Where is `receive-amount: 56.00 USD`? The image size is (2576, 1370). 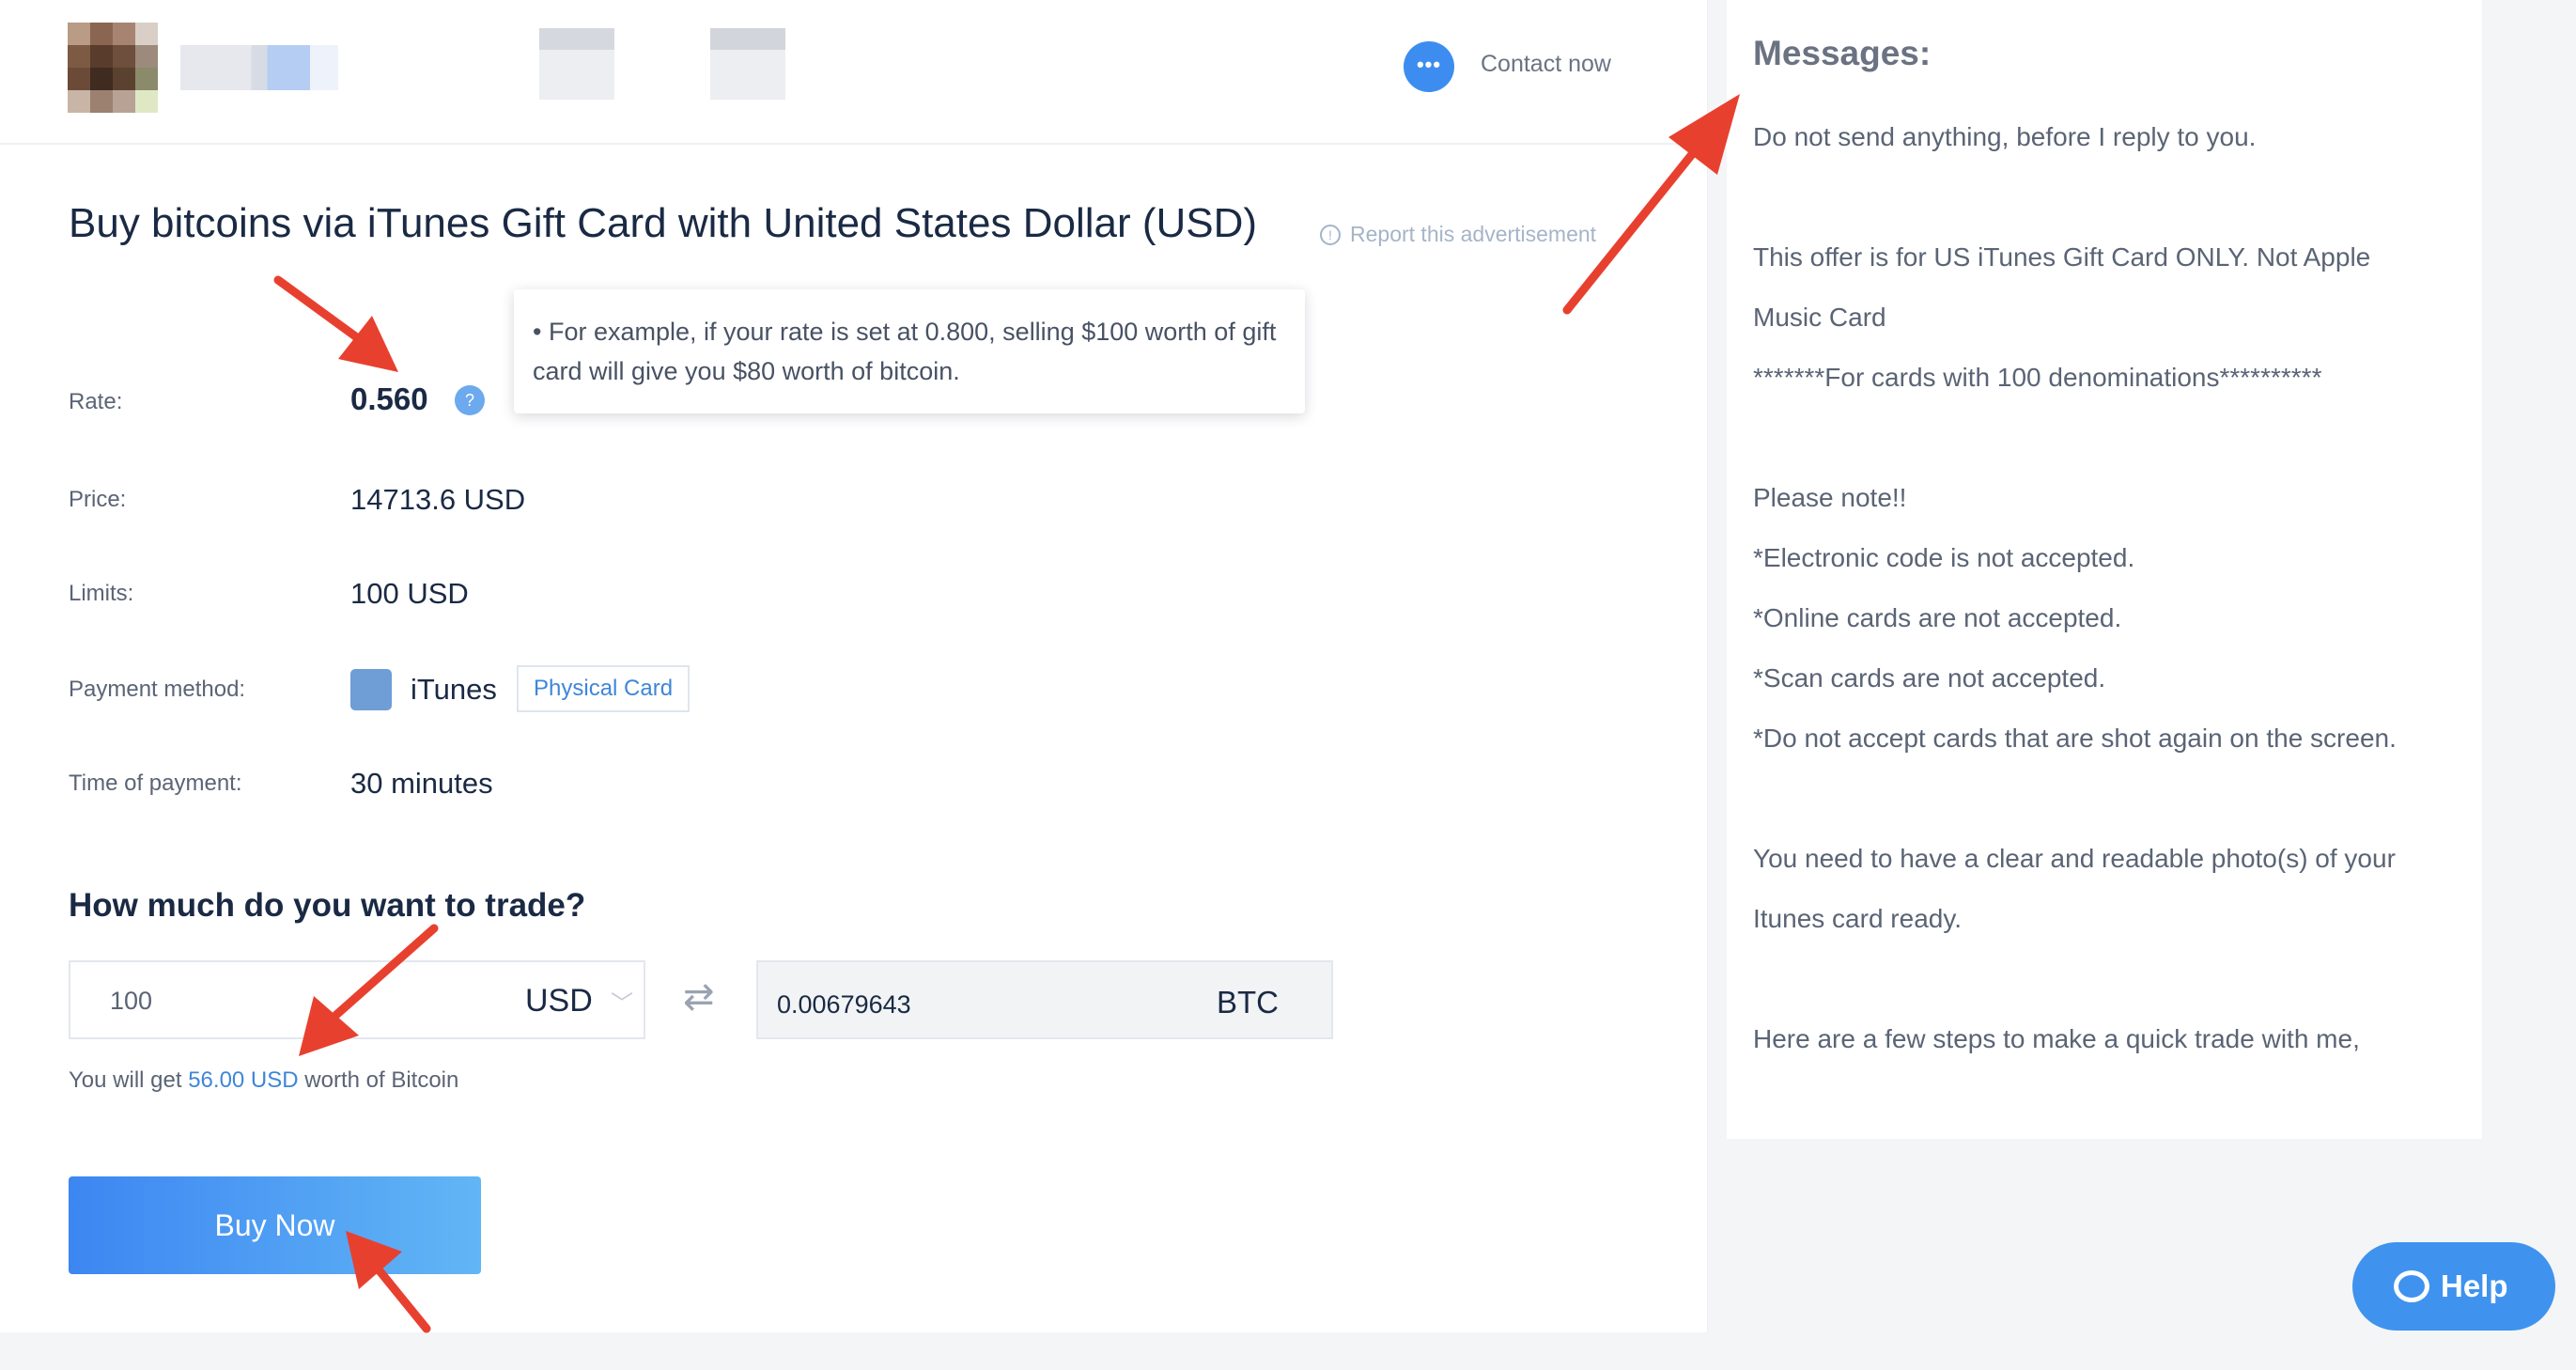
receive-amount: 56.00 USD is located at coordinates (243, 1080).